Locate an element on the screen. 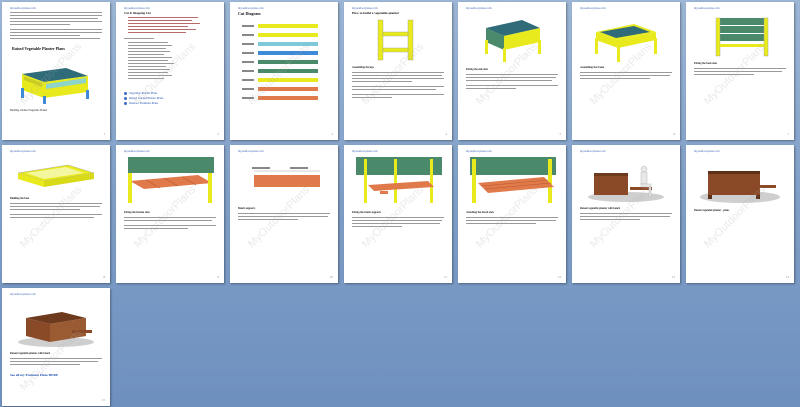 The image size is (800, 407). figure-caption: Raised vegetable planter - plans is located at coordinates (712, 210).